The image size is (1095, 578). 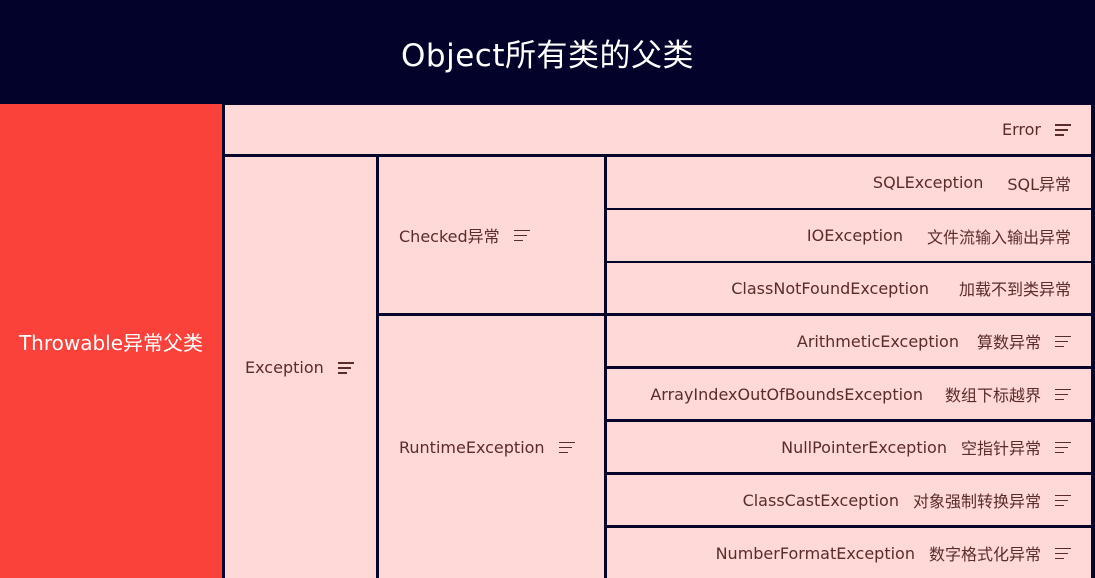 What do you see at coordinates (1008, 342) in the screenshot?
I see `leaf-desc: 算数异常` at bounding box center [1008, 342].